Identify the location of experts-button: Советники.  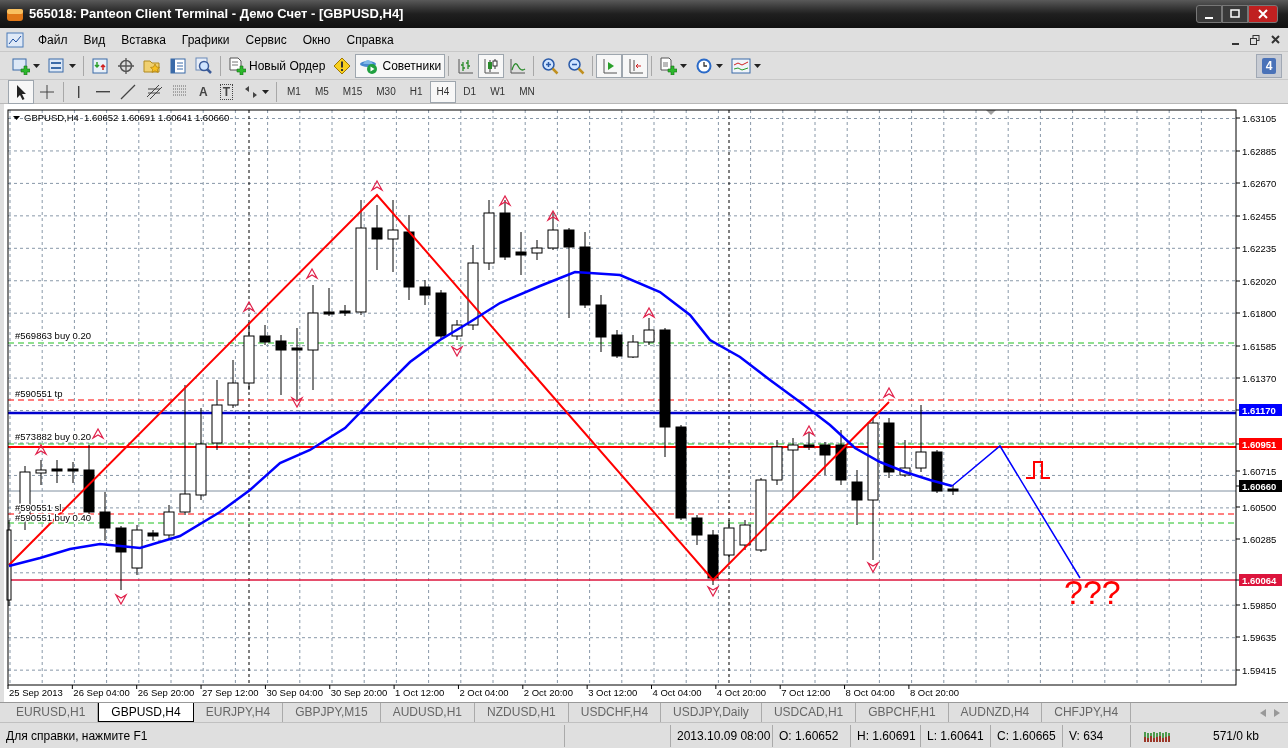
(400, 65).